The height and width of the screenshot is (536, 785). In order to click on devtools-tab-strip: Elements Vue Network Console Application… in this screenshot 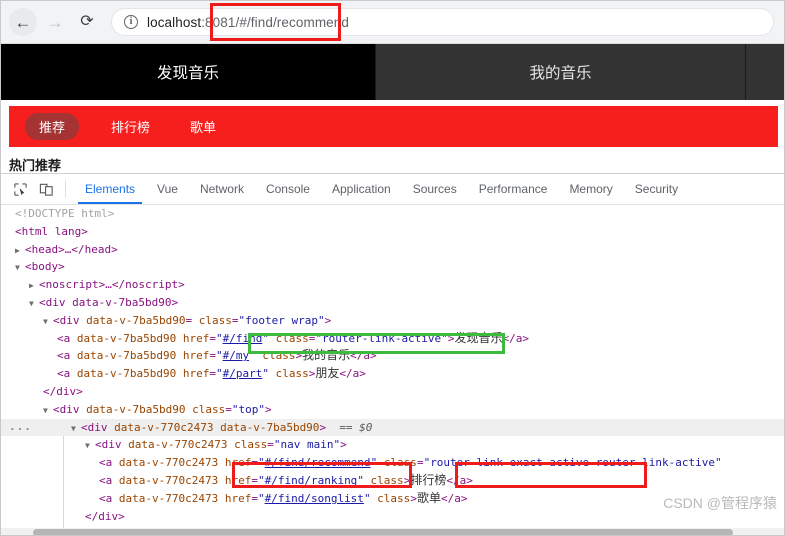, I will do `click(381, 189)`.